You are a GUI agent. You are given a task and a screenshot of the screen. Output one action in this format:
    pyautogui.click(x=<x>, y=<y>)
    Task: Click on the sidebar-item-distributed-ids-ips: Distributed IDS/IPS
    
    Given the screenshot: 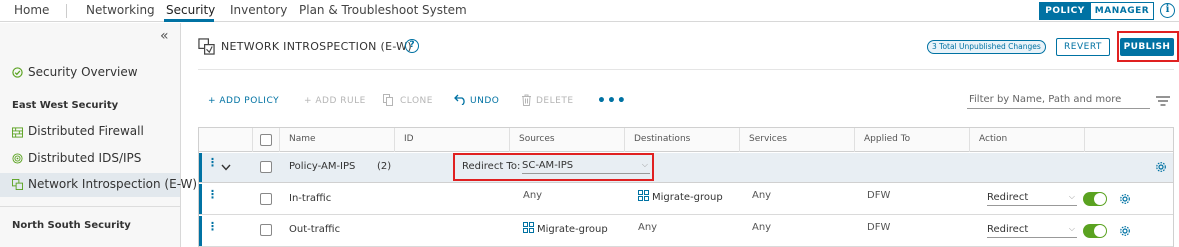 What is the action you would take?
    pyautogui.click(x=84, y=158)
    